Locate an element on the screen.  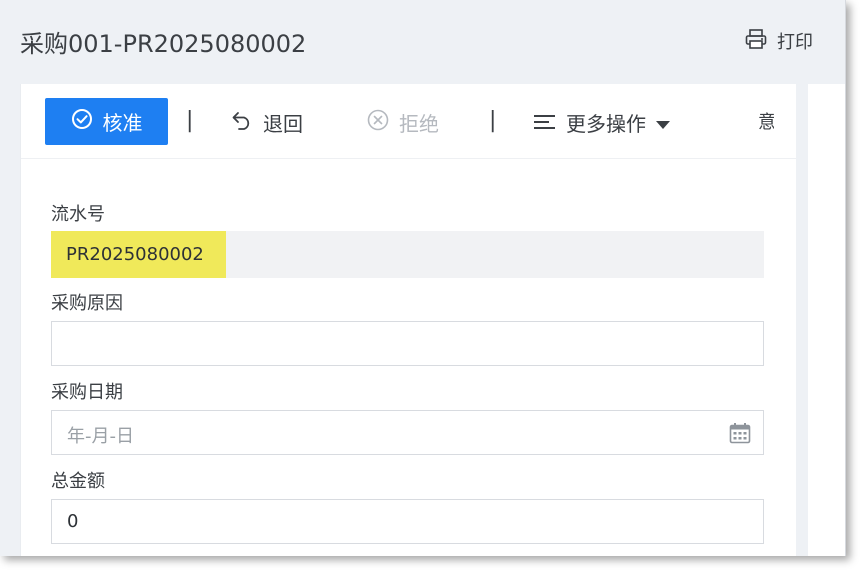
more-actions-label: 更多操作 is located at coordinates (606, 124).